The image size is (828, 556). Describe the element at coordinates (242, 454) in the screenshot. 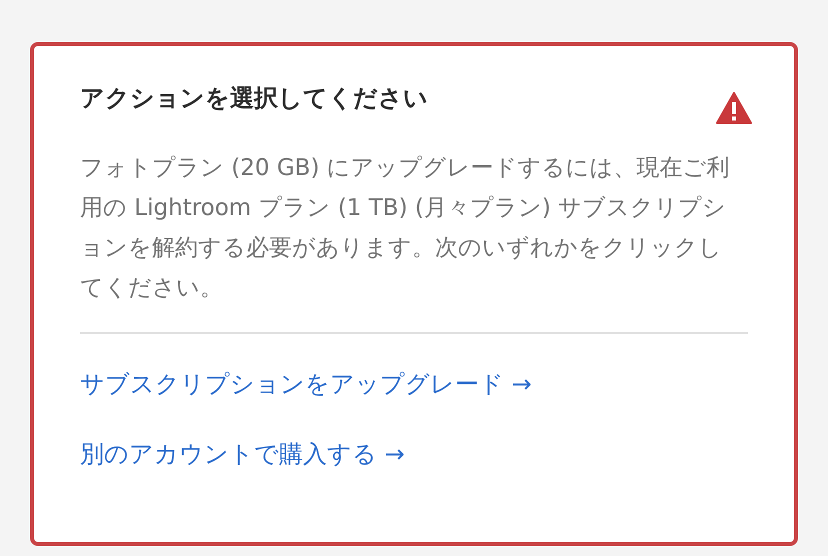

I see `action-link: 別のアカウントで購入する →` at that location.